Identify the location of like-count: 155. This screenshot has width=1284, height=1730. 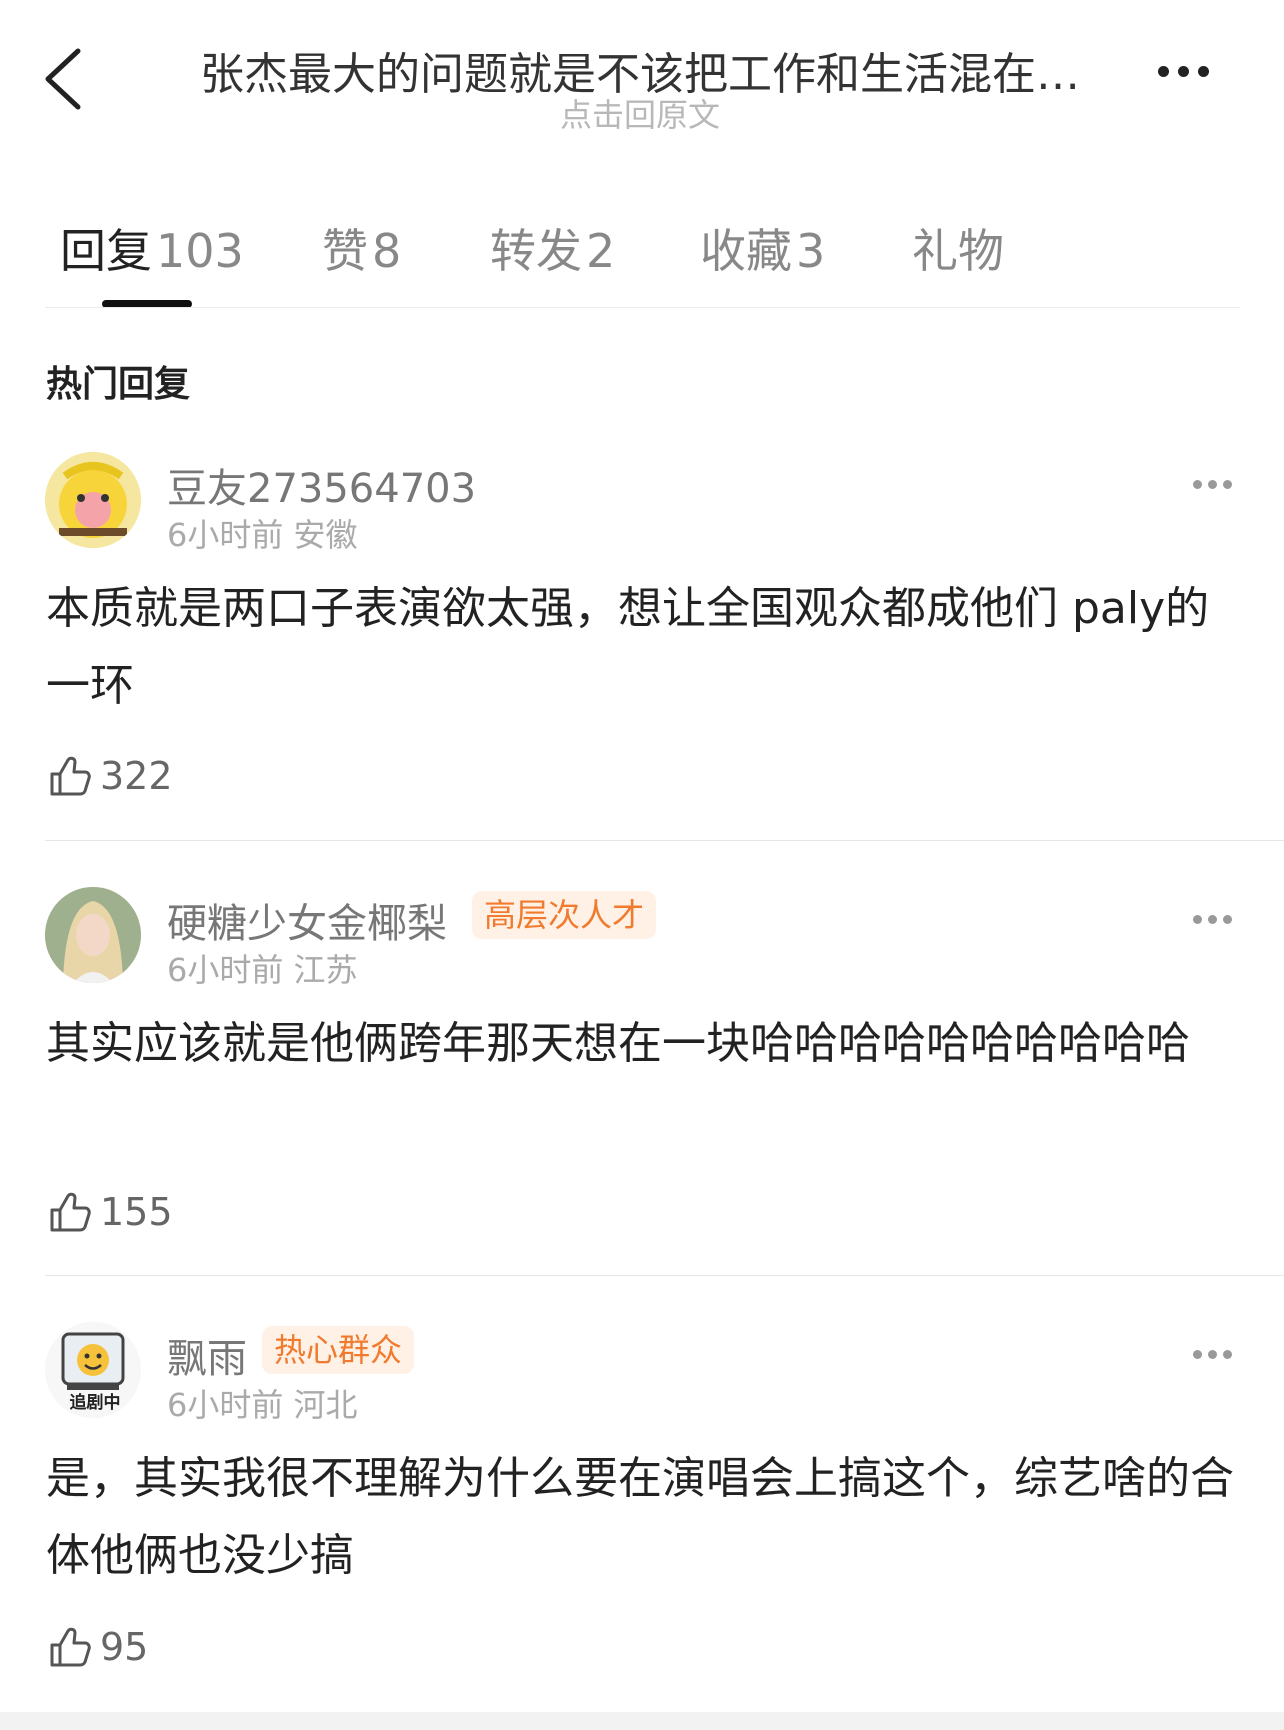
(136, 1212).